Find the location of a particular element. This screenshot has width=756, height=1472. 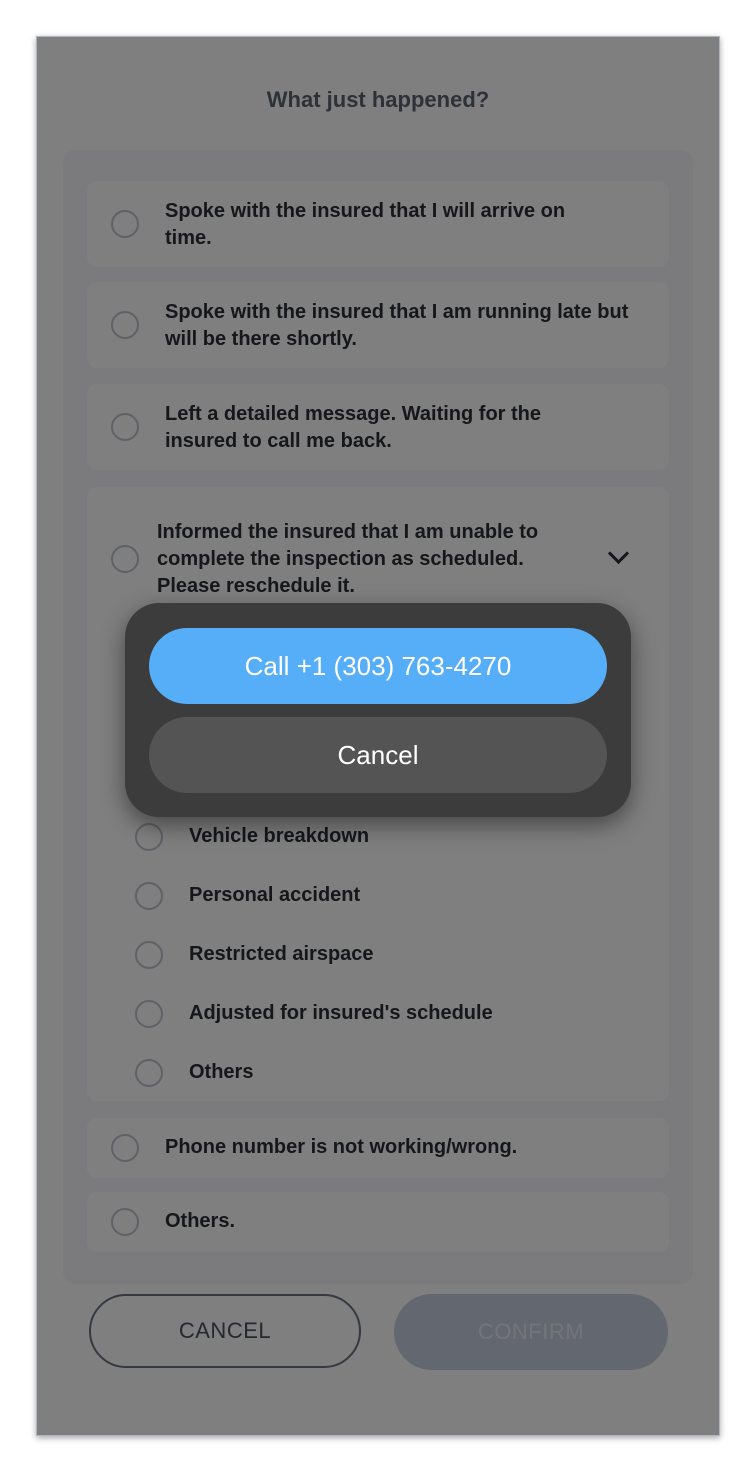

call-button: Call +1 (303) 763-4270 is located at coordinates (378, 666).